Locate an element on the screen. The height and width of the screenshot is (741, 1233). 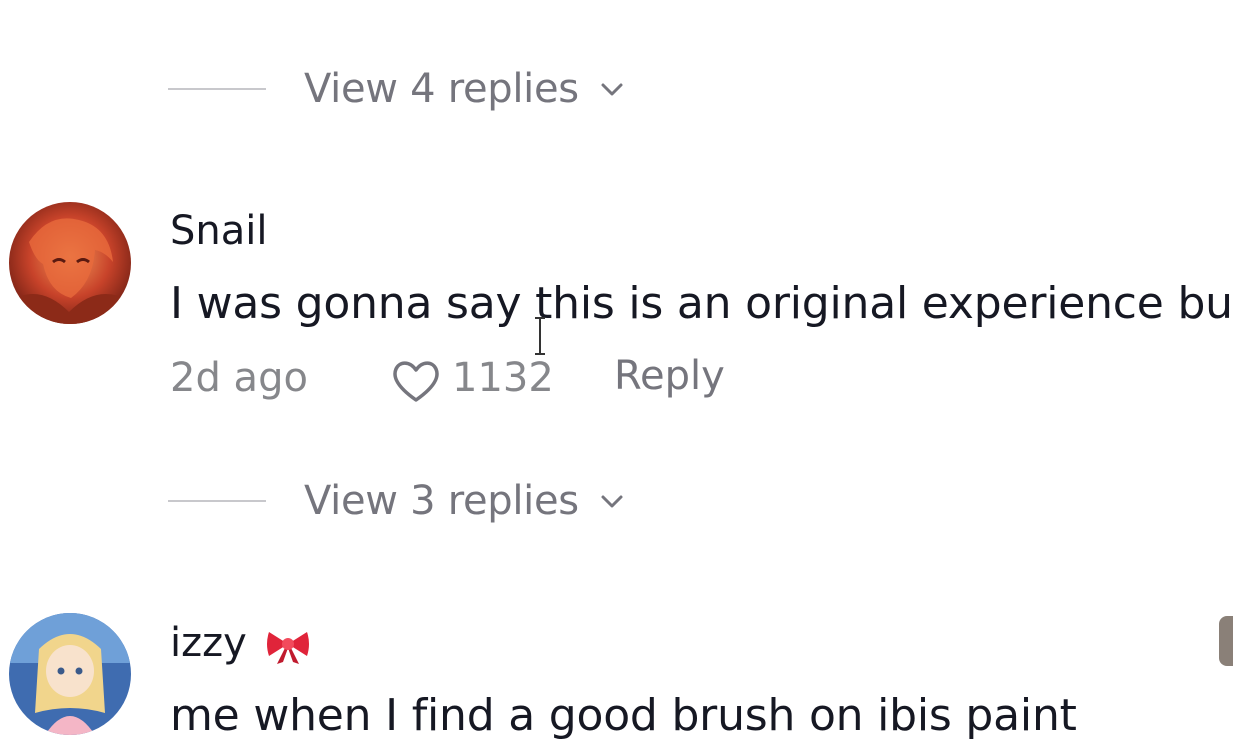
reply-button: Reply is located at coordinates (669, 376).